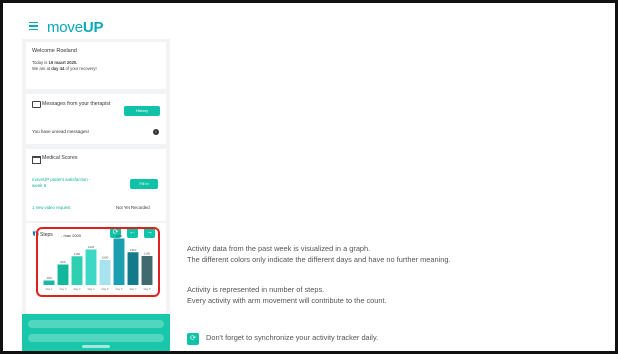 The height and width of the screenshot is (354, 618). Describe the element at coordinates (105, 258) in the screenshot. I see `bar-value-label: 1000` at that location.